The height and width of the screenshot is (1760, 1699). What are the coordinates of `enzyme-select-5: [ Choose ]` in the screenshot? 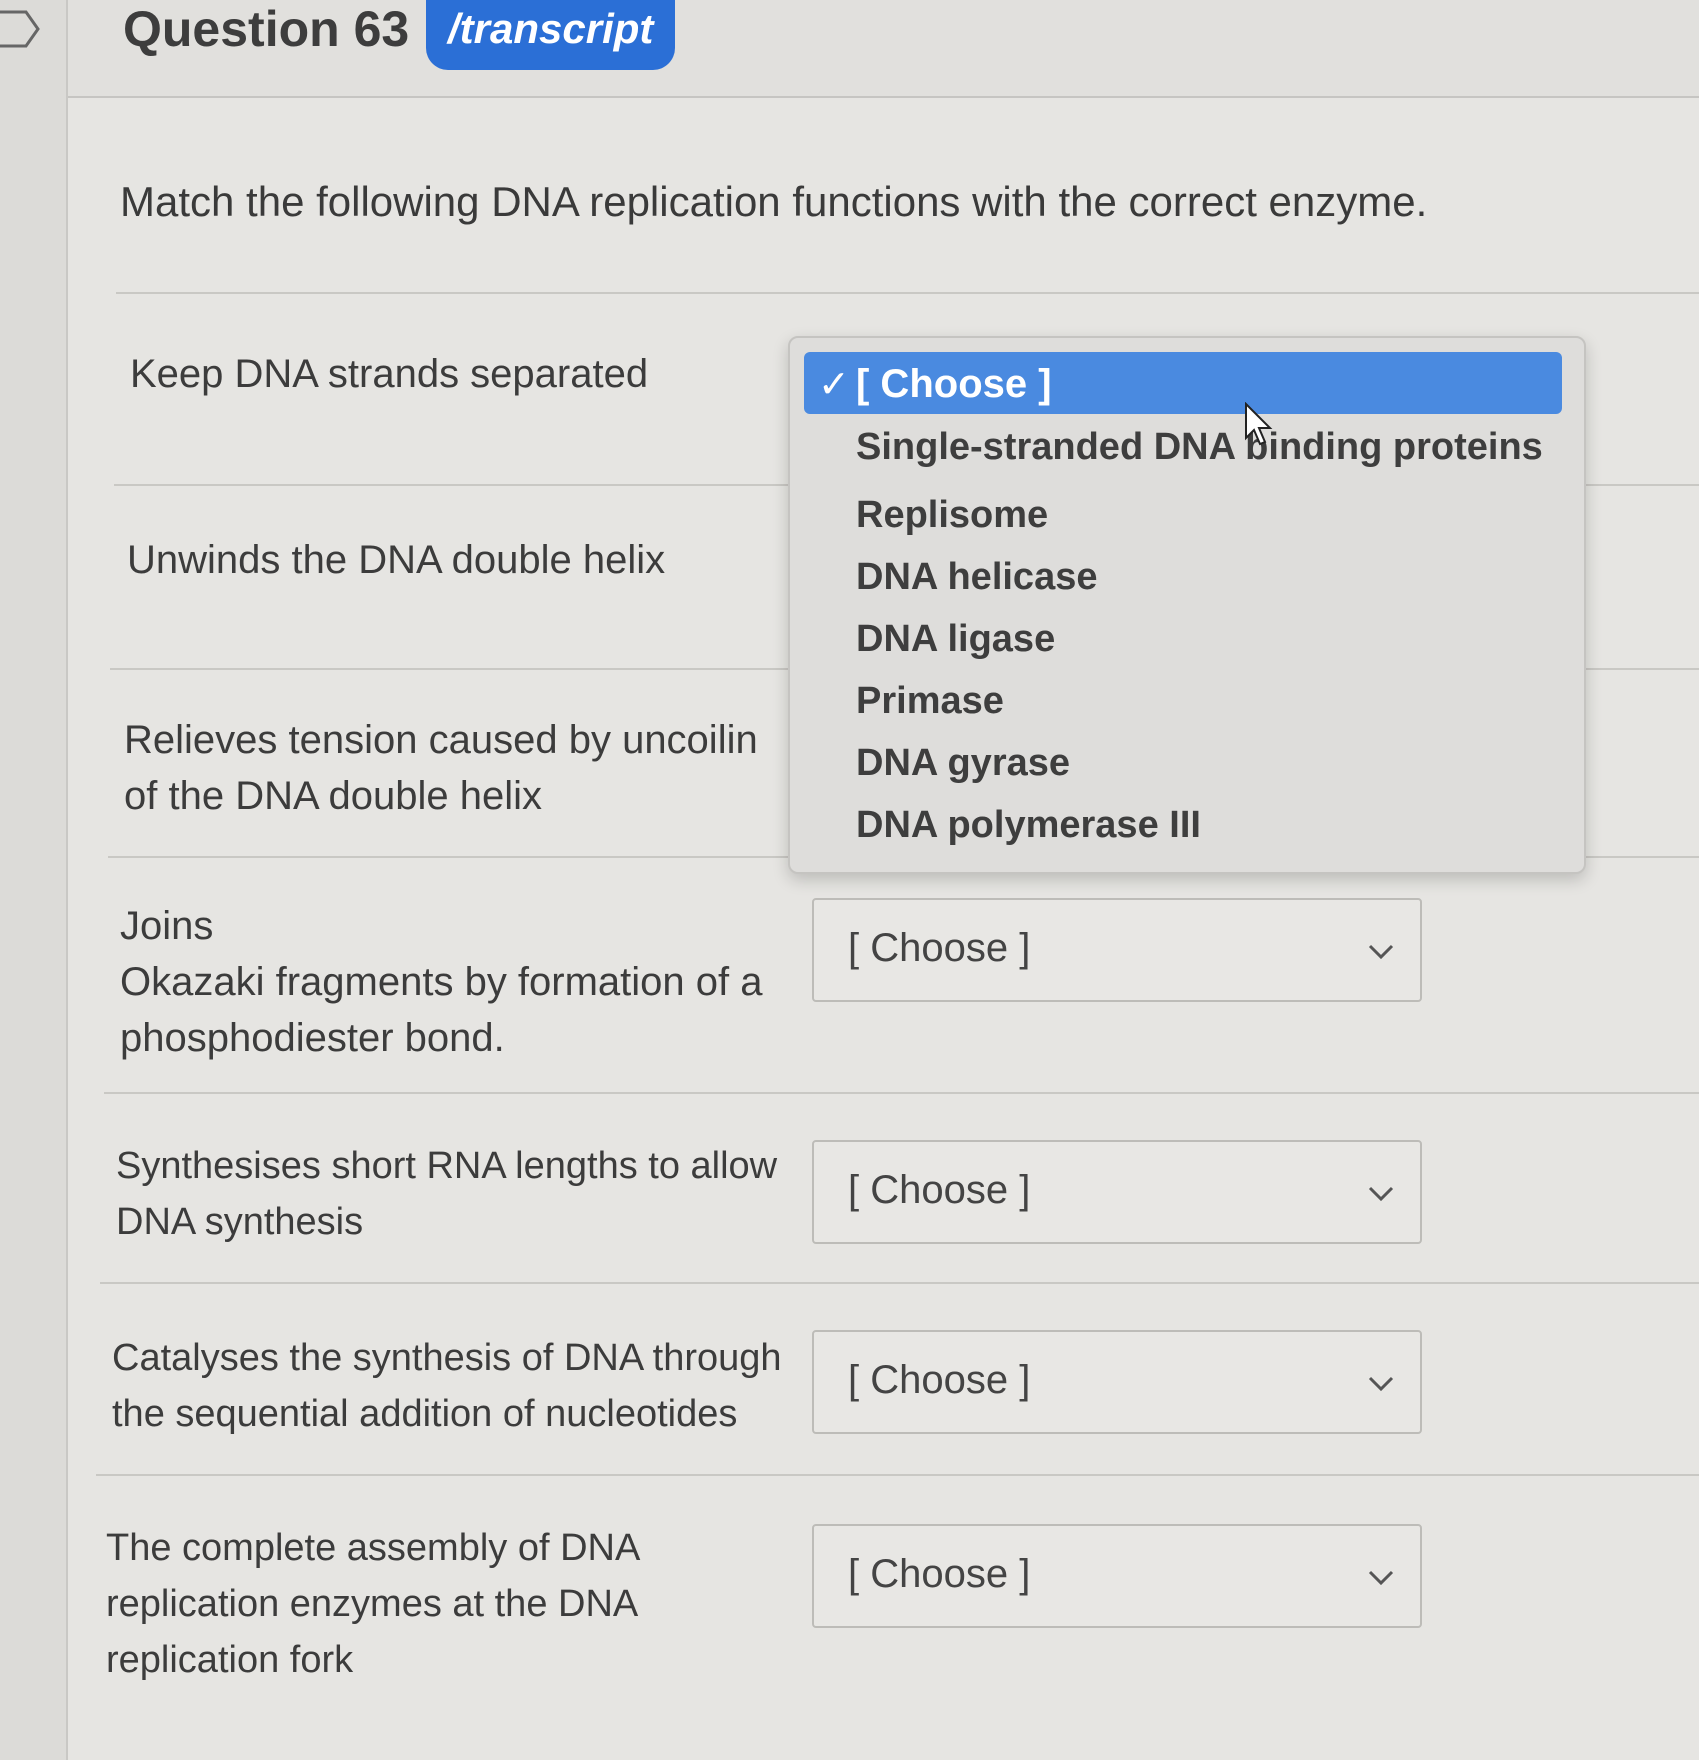 It's located at (1117, 1192).